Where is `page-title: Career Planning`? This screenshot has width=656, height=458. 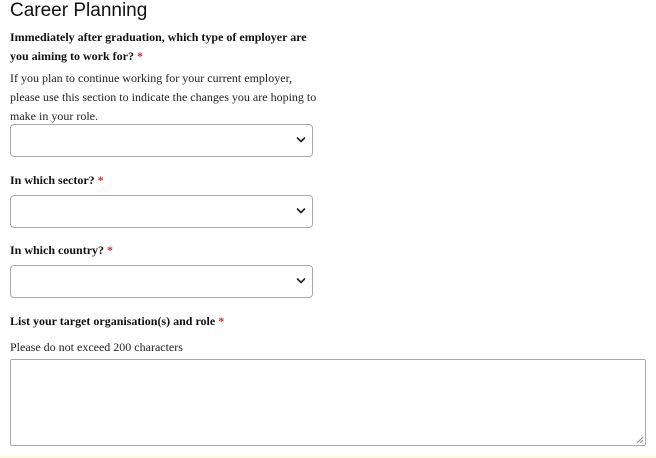 page-title: Career Planning is located at coordinates (79, 10).